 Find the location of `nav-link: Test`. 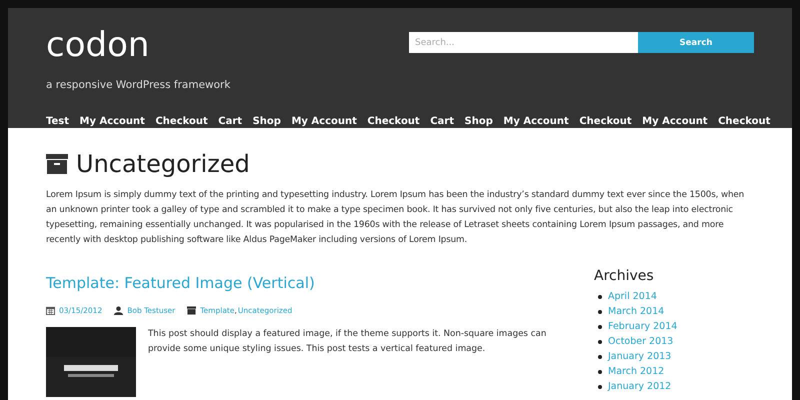

nav-link: Test is located at coordinates (58, 121).